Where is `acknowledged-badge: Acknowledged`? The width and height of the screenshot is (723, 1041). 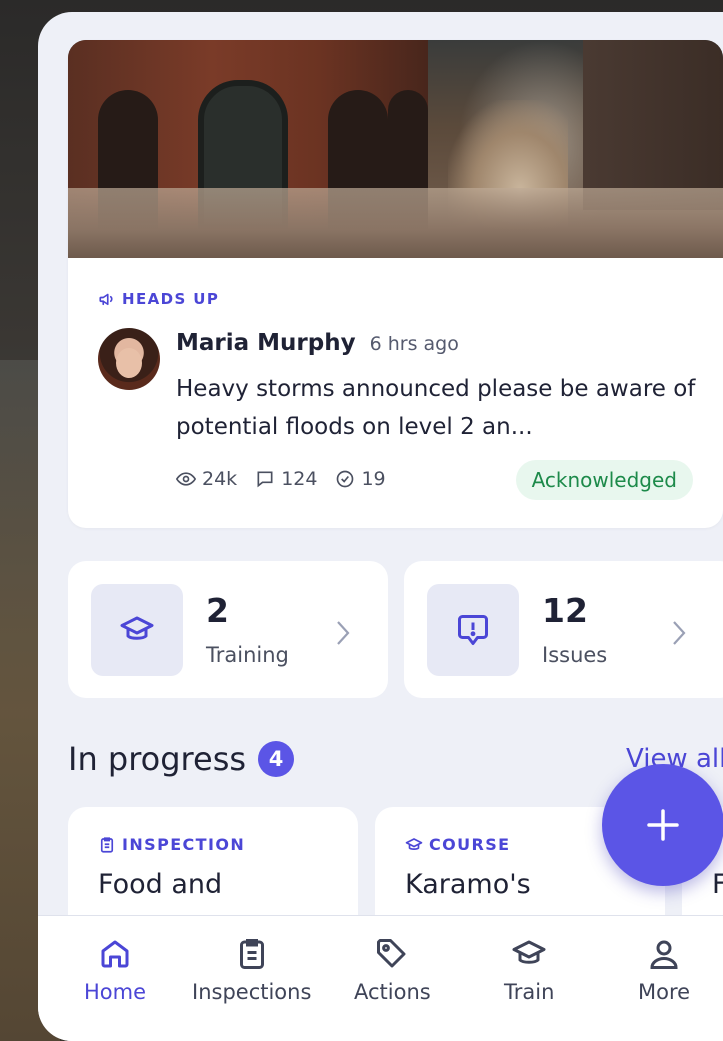 acknowledged-badge: Acknowledged is located at coordinates (604, 480).